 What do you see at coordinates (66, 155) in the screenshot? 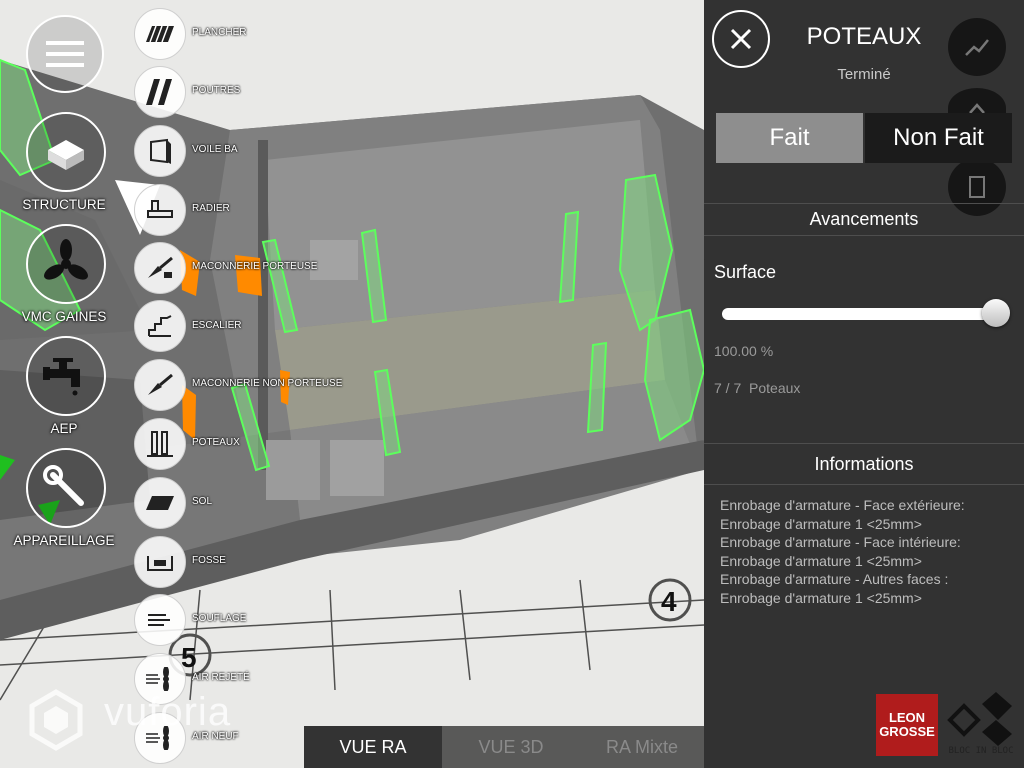
I see `structure-icon` at bounding box center [66, 155].